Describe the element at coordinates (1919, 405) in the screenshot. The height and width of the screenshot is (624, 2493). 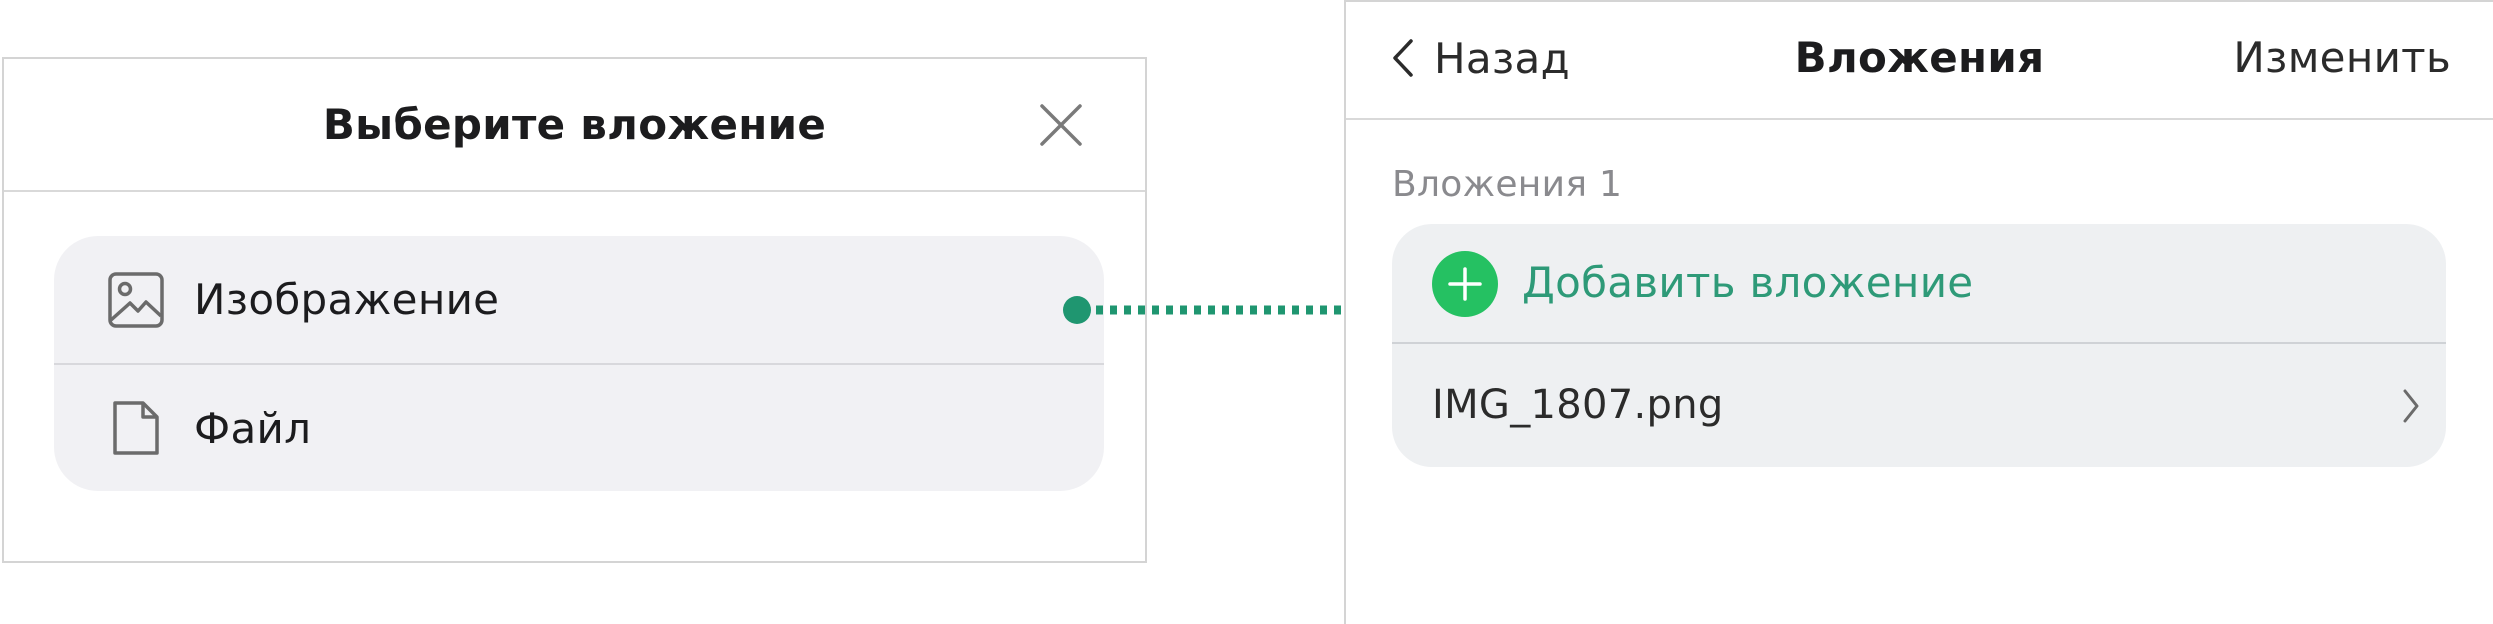
I see `attachment-row: IMG_1807.png` at that location.